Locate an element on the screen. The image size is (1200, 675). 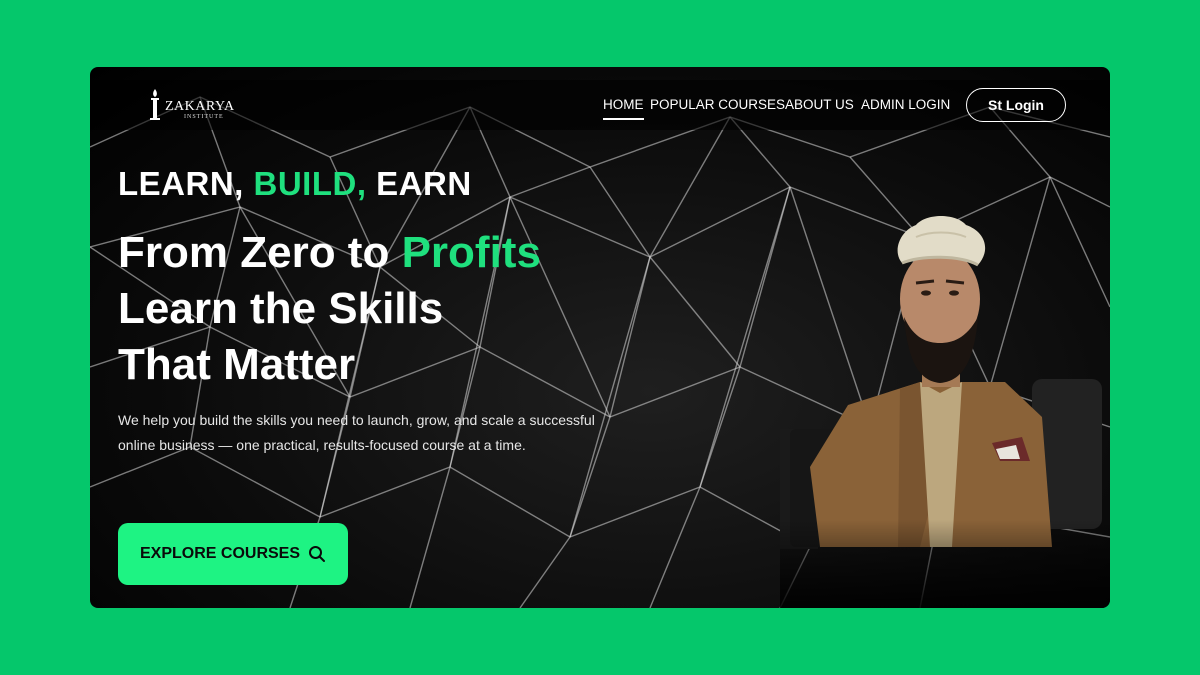
headline-line-1: From Zero to Profits is located at coordinates (329, 253).